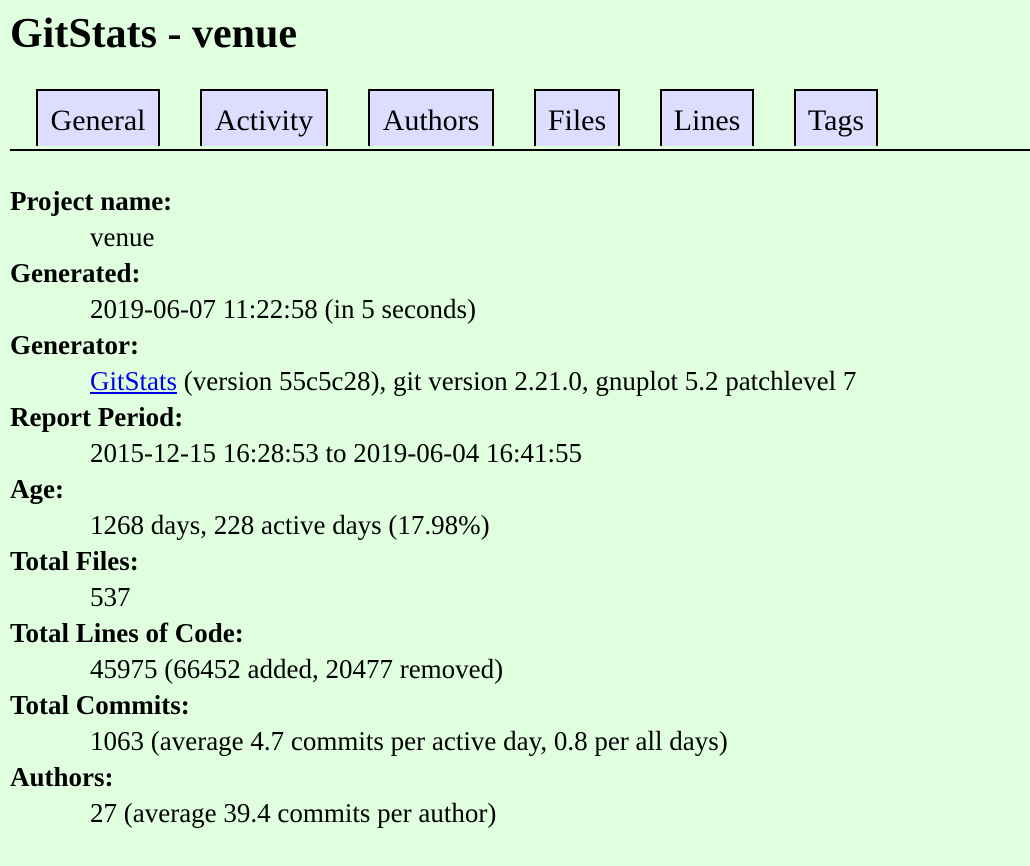  Describe the element at coordinates (74, 345) in the screenshot. I see `generator-label: Generator:` at that location.